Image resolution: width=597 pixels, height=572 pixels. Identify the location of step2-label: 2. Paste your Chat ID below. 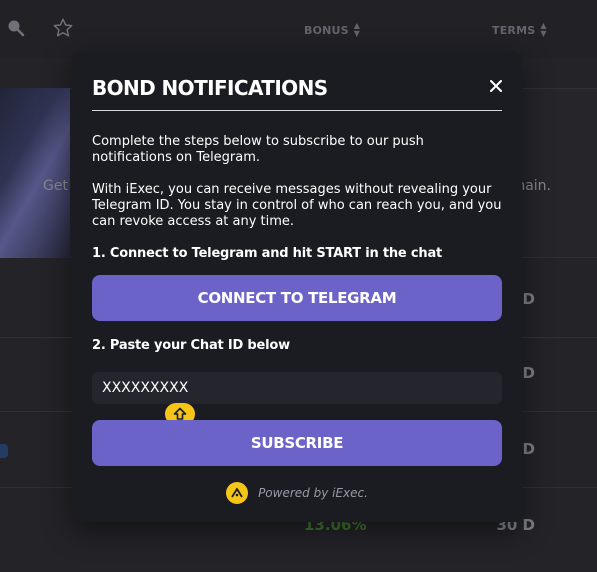
(191, 345).